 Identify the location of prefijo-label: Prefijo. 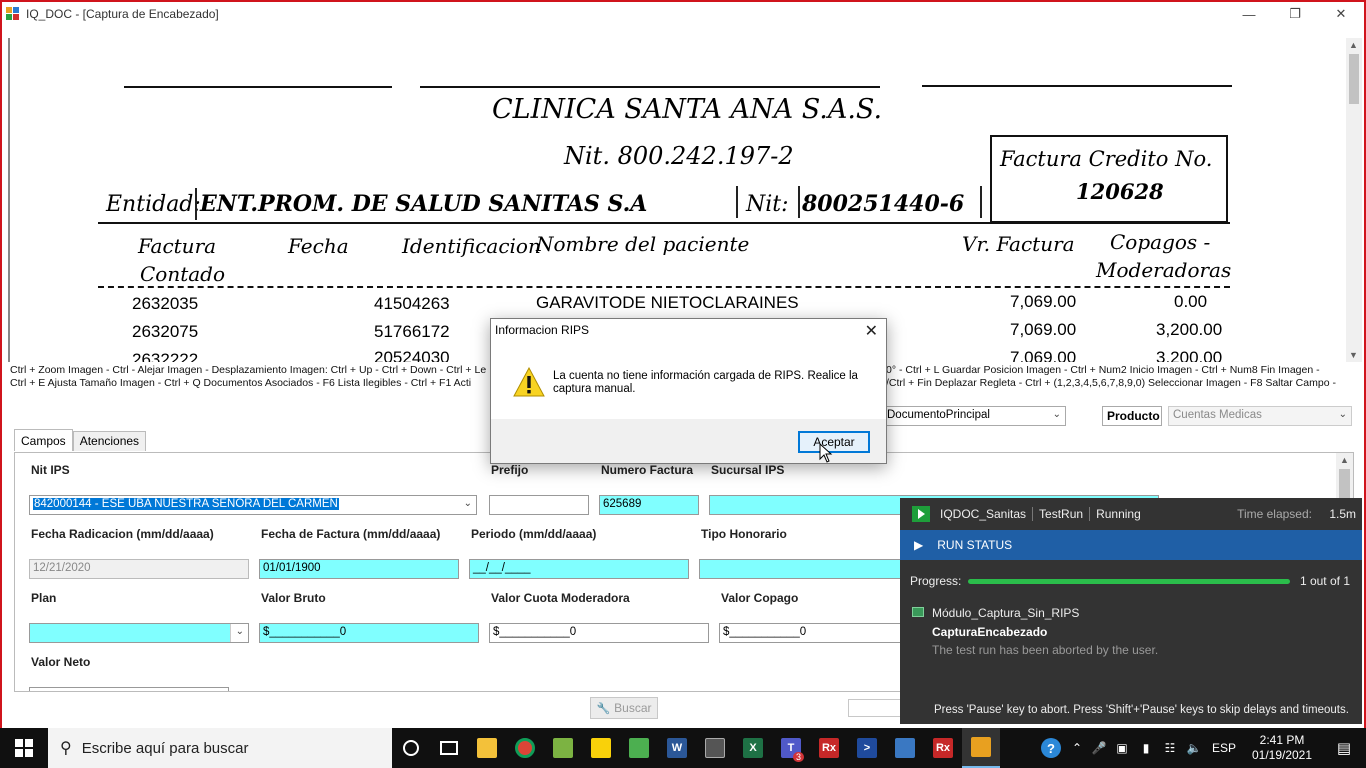
(510, 470).